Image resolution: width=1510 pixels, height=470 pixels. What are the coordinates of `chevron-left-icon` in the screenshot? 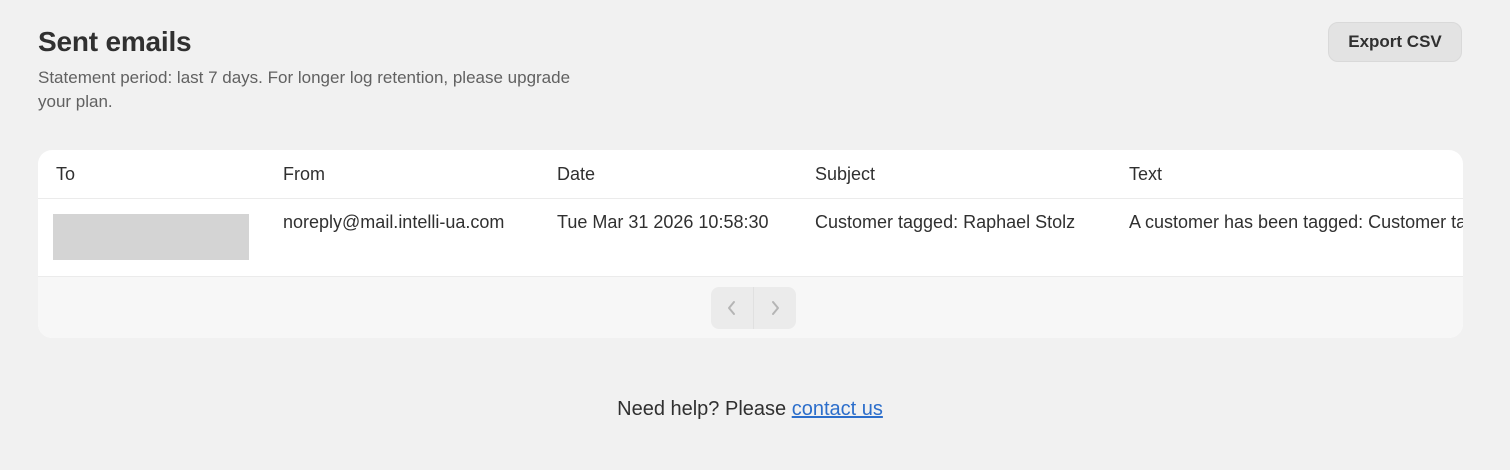 It's located at (731, 308).